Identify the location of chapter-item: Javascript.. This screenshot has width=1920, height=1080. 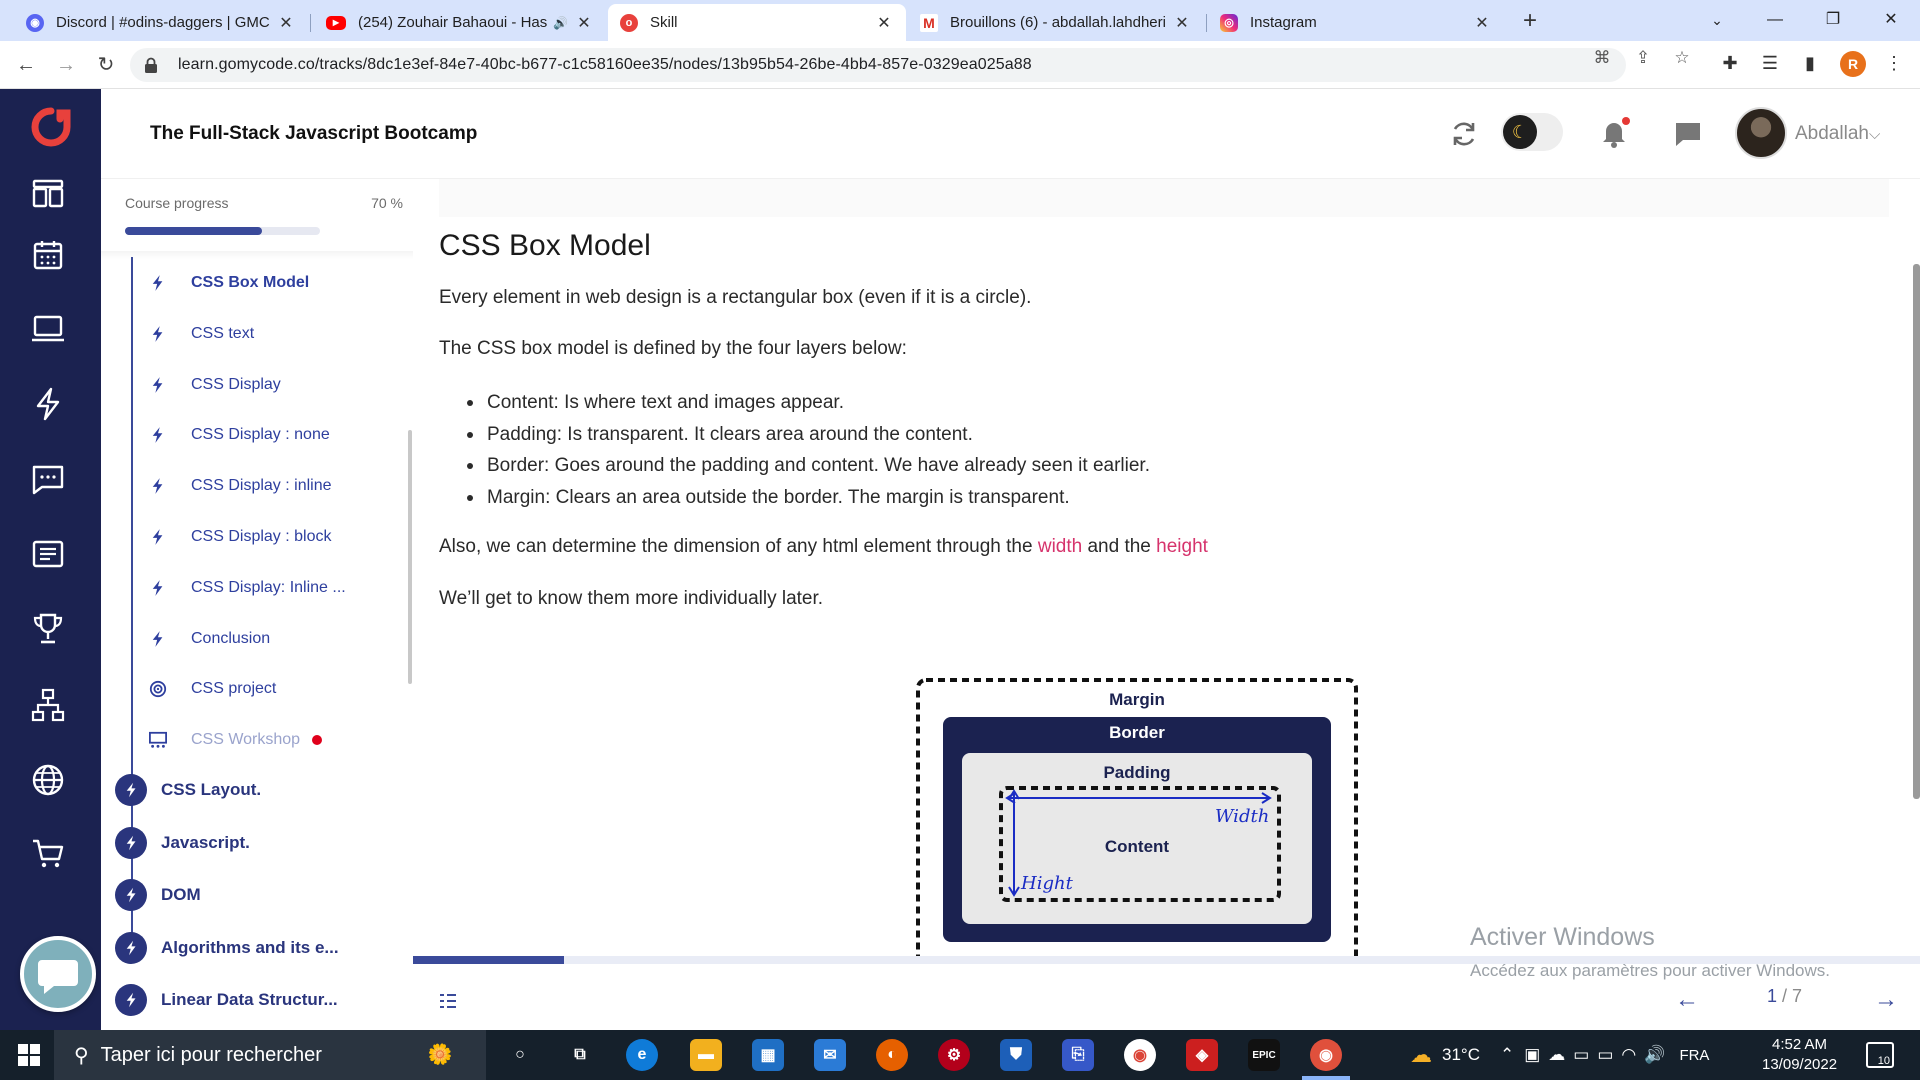
(260, 843).